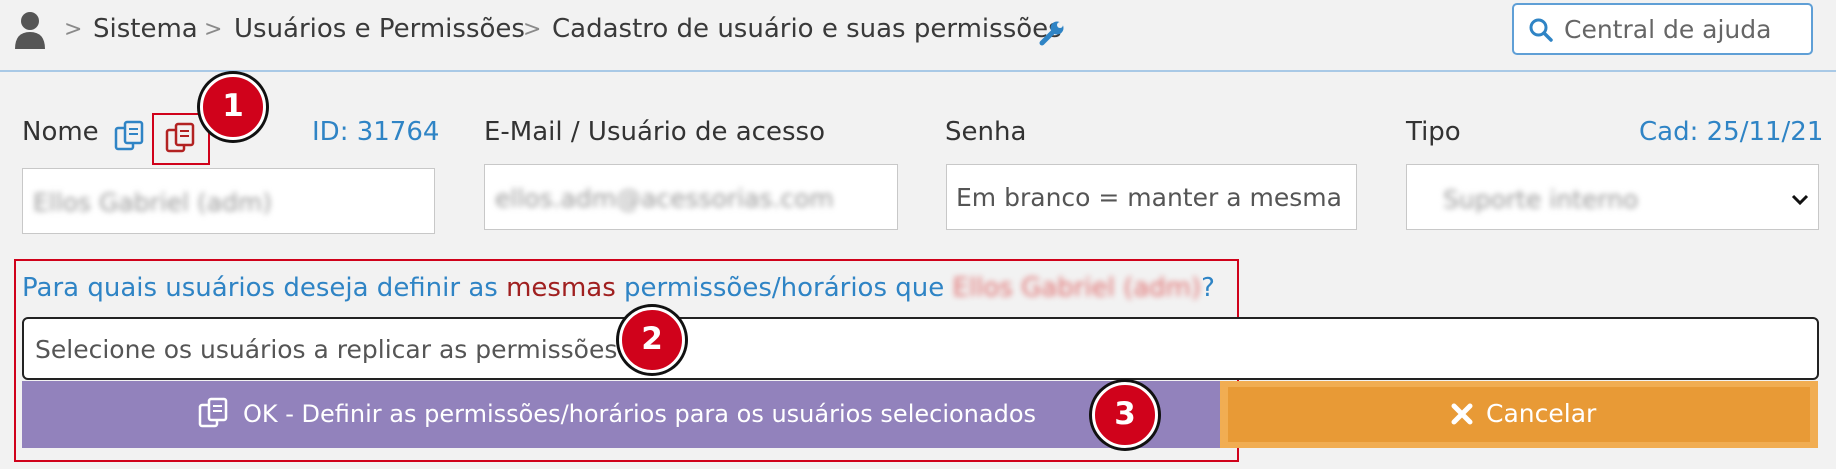 The width and height of the screenshot is (1836, 469). Describe the element at coordinates (1208, 288) in the screenshot. I see `question-suffix: ?` at that location.